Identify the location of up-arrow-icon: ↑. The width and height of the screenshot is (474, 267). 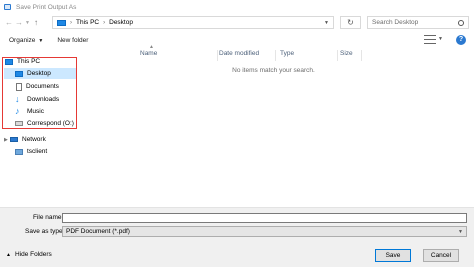
(36, 22).